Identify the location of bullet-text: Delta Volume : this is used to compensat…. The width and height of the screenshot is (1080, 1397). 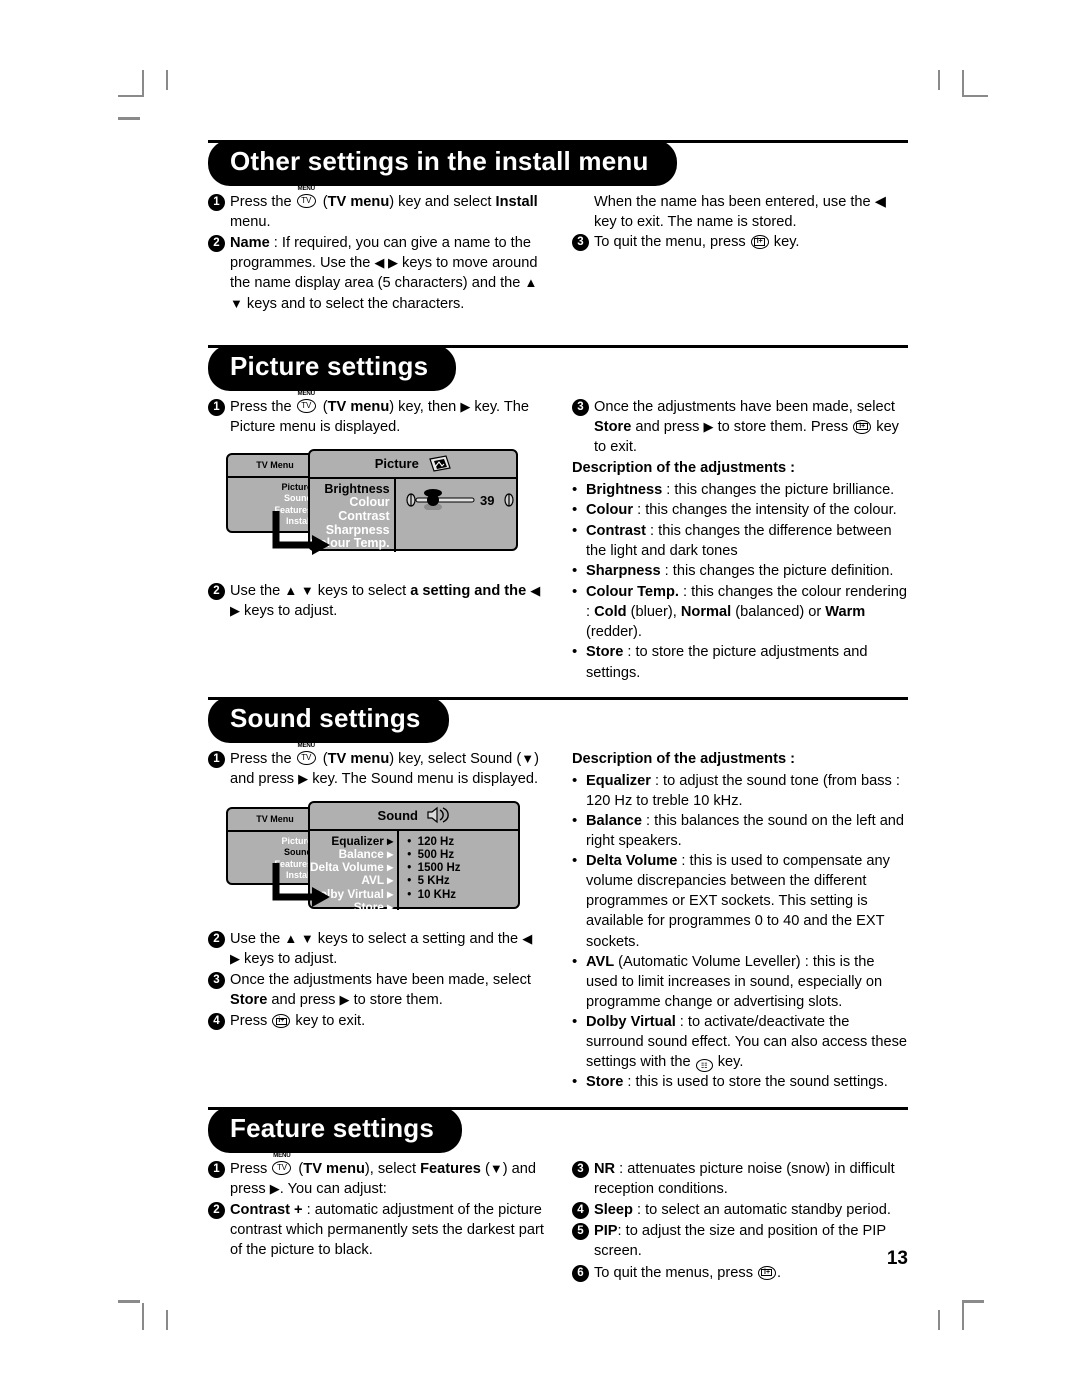
(738, 901).